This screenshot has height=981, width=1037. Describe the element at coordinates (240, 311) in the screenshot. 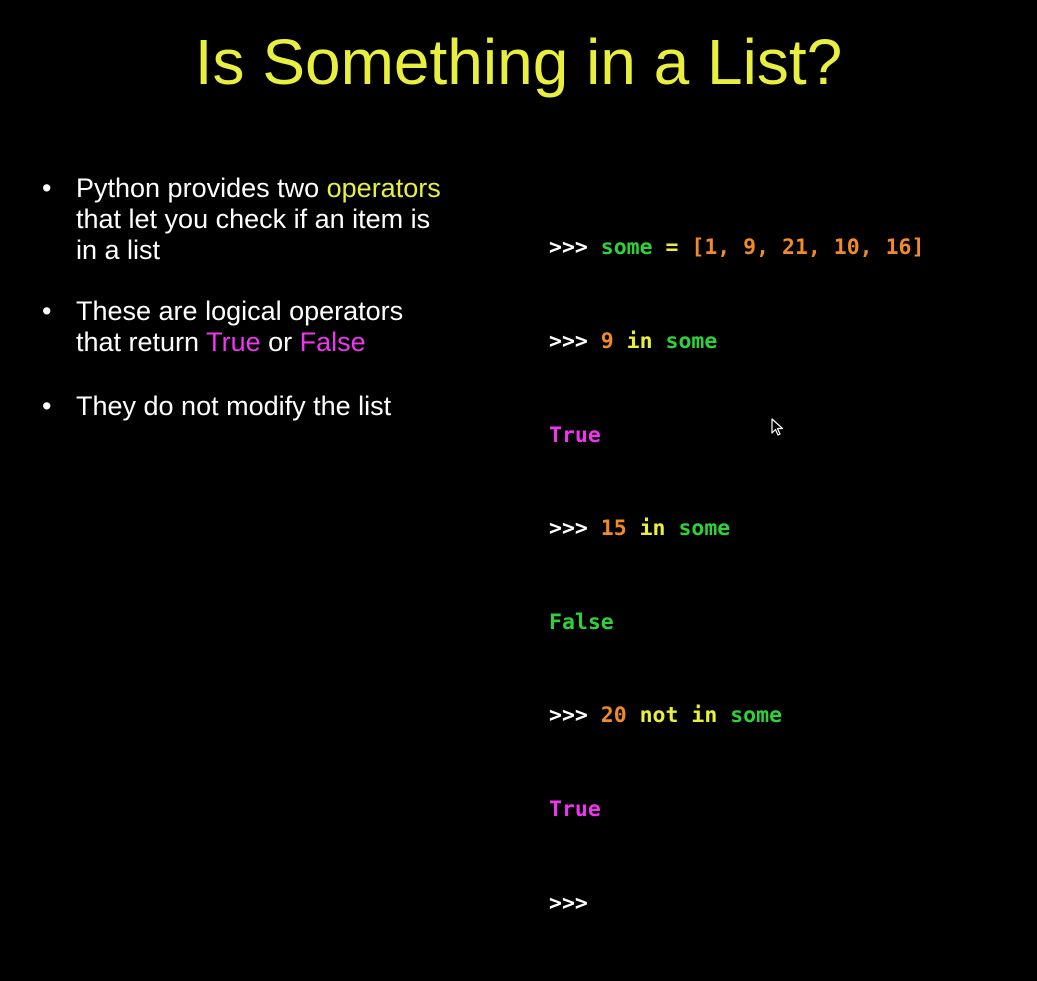

I see `bullet-text: These are logical operators` at that location.